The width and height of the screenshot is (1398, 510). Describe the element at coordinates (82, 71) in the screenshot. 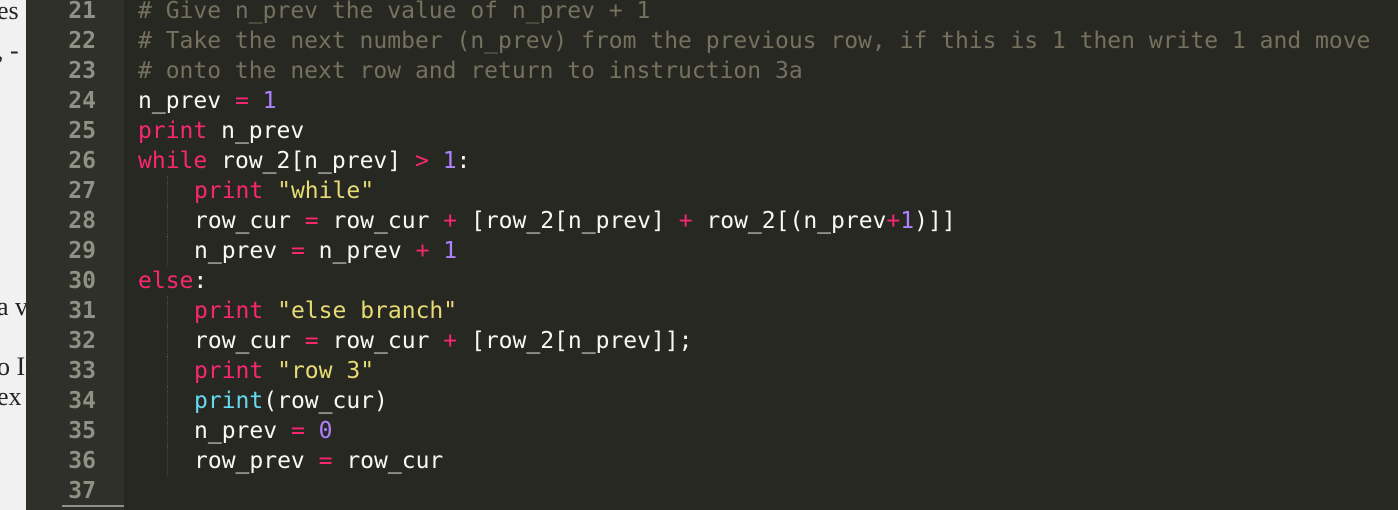

I see `line-number: 23` at that location.